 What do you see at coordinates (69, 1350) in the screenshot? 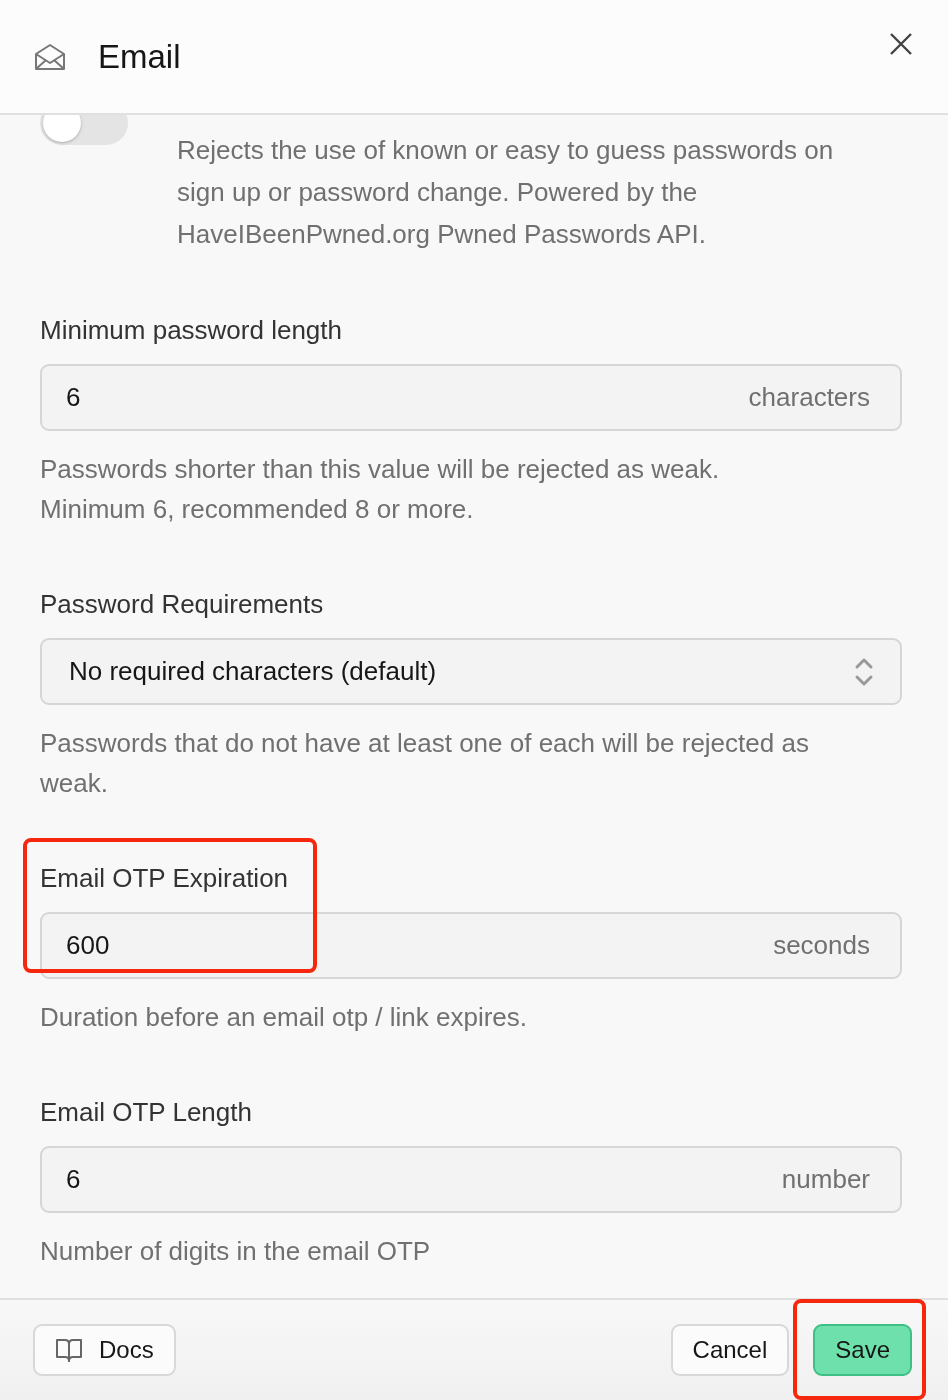
I see `book-icon` at bounding box center [69, 1350].